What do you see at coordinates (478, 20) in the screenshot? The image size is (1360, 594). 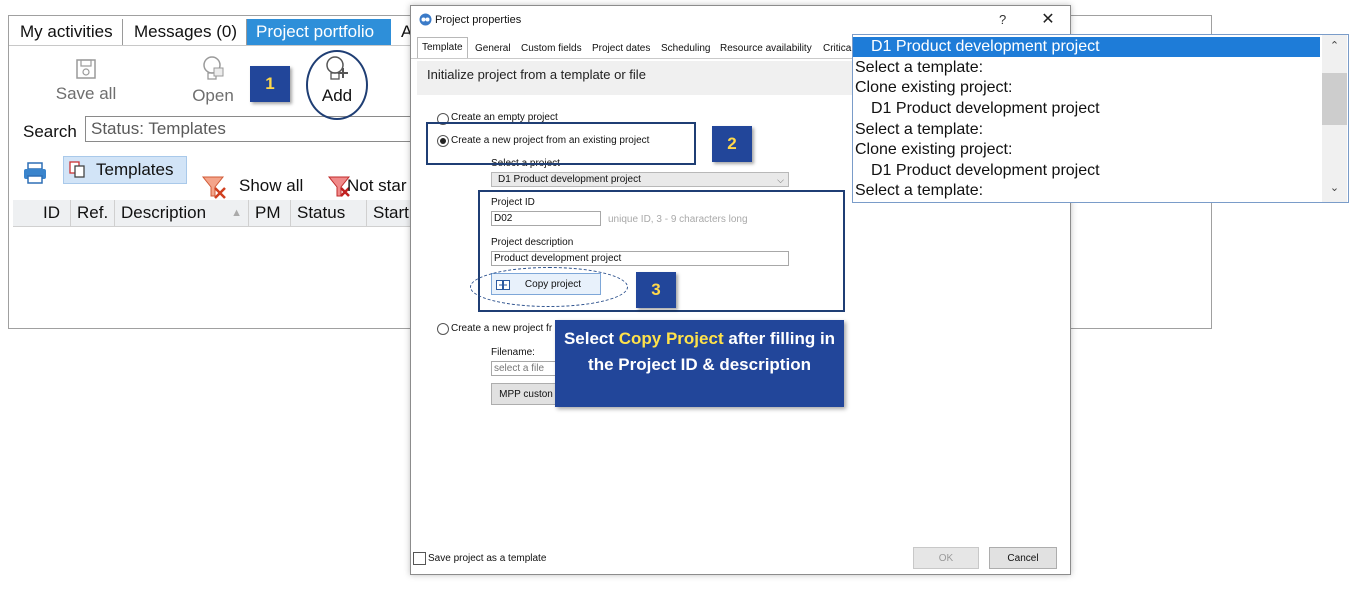 I see `dialog-title: Project properties` at bounding box center [478, 20].